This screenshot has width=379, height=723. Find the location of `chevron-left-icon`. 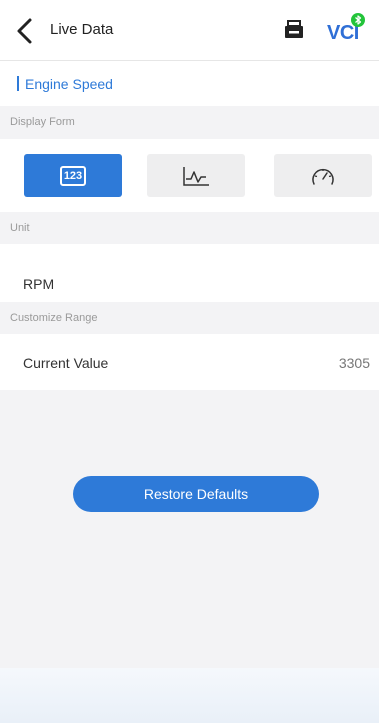

chevron-left-icon is located at coordinates (24, 31).